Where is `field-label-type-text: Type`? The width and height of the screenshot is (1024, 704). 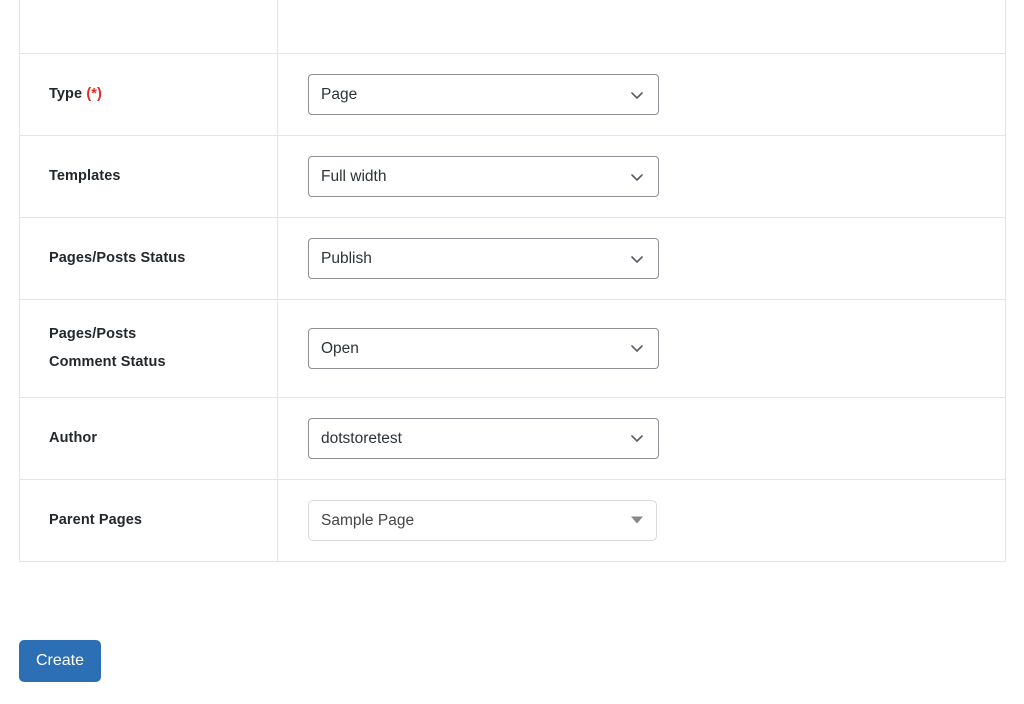 field-label-type-text: Type is located at coordinates (66, 94).